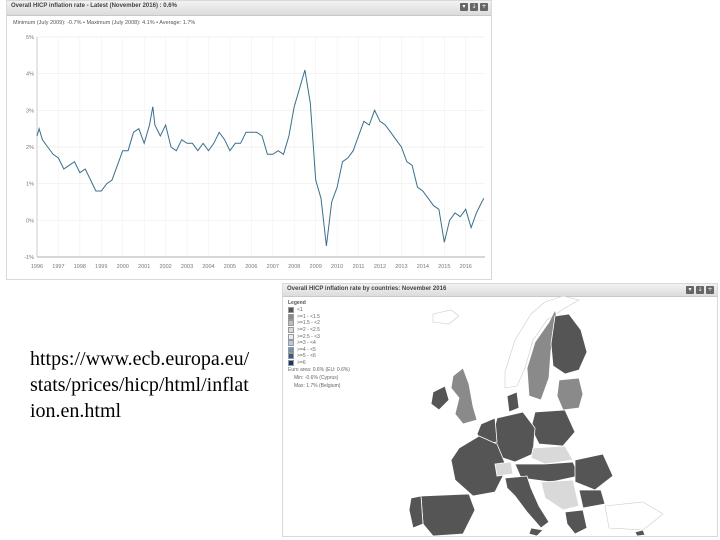 Image resolution: width=720 pixels, height=540 pixels. Describe the element at coordinates (634, 516) in the screenshot. I see `map-country-turkey` at that location.